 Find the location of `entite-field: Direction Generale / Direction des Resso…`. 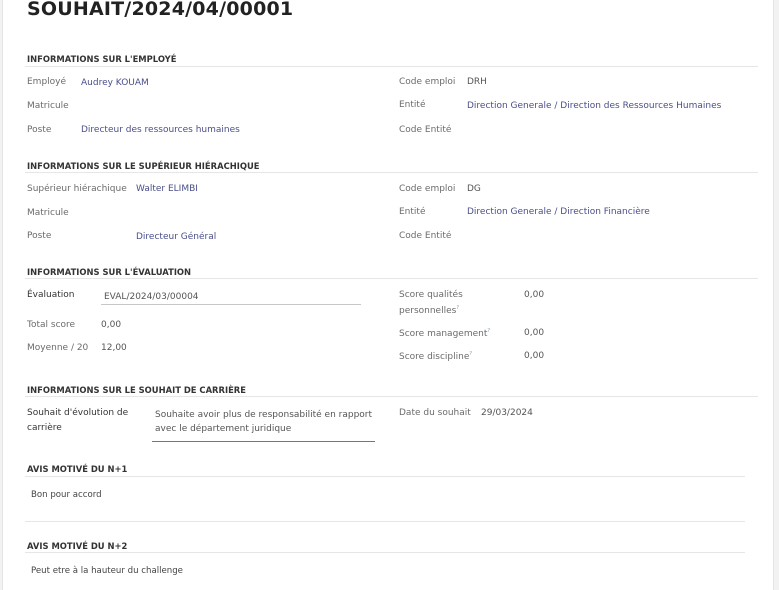

entite-field: Direction Generale / Direction des Resso… is located at coordinates (594, 106).